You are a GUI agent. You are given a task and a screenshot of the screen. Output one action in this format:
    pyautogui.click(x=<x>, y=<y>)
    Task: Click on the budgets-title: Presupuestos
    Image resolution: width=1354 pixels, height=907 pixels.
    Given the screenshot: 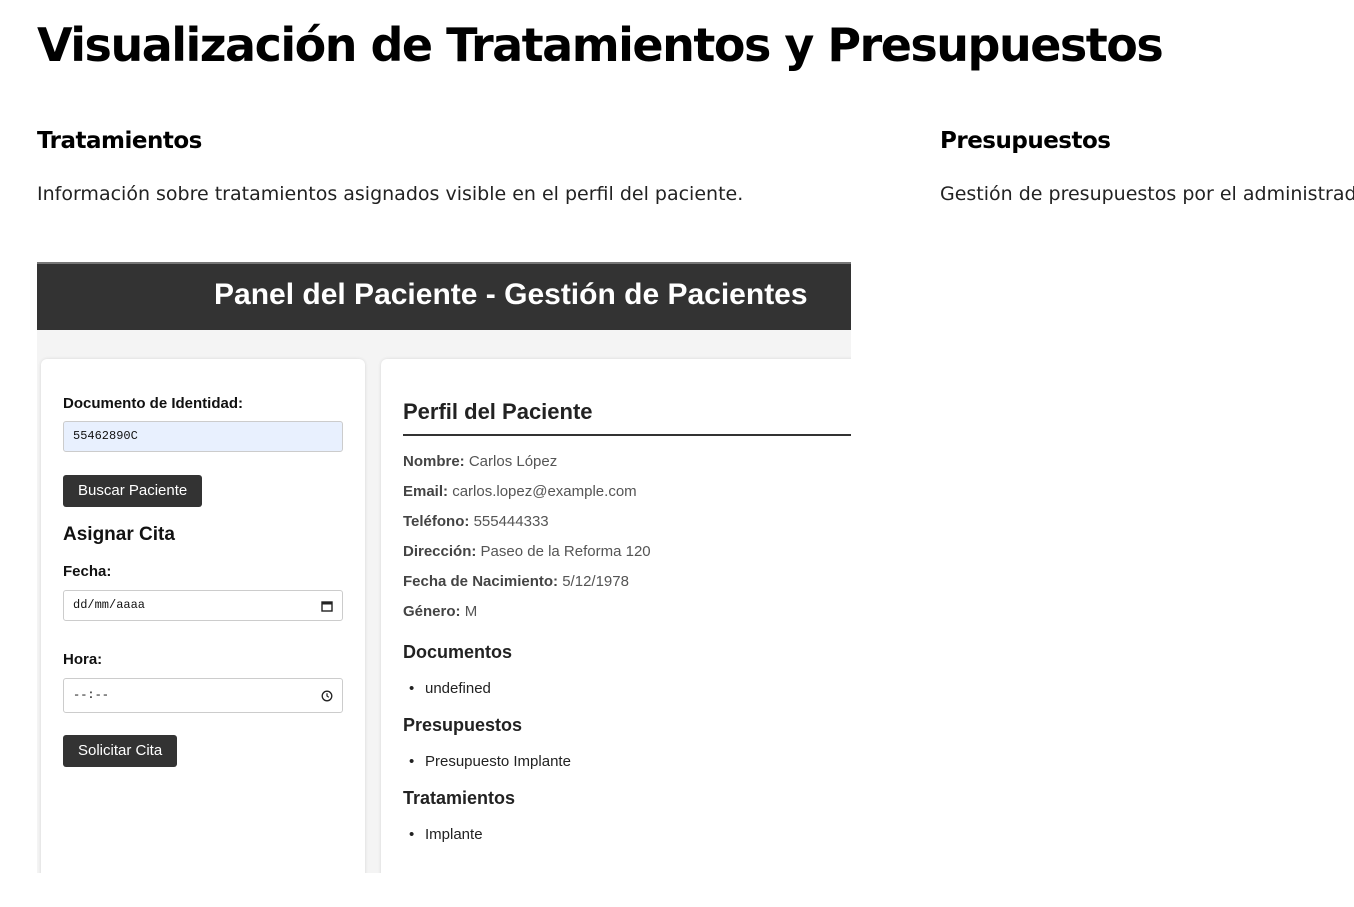 What is the action you would take?
    pyautogui.click(x=463, y=725)
    